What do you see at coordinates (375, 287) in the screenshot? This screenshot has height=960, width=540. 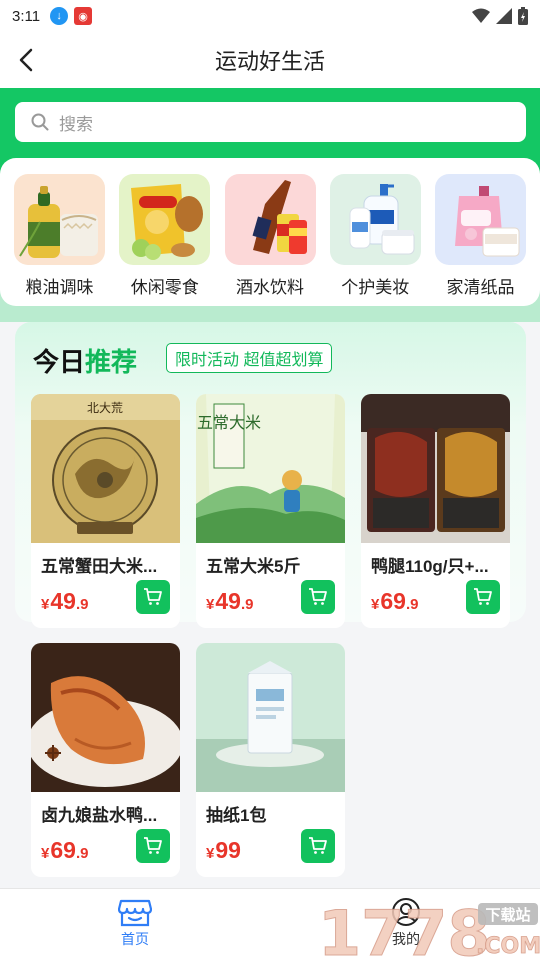 I see `category-label: 个护美妆` at bounding box center [375, 287].